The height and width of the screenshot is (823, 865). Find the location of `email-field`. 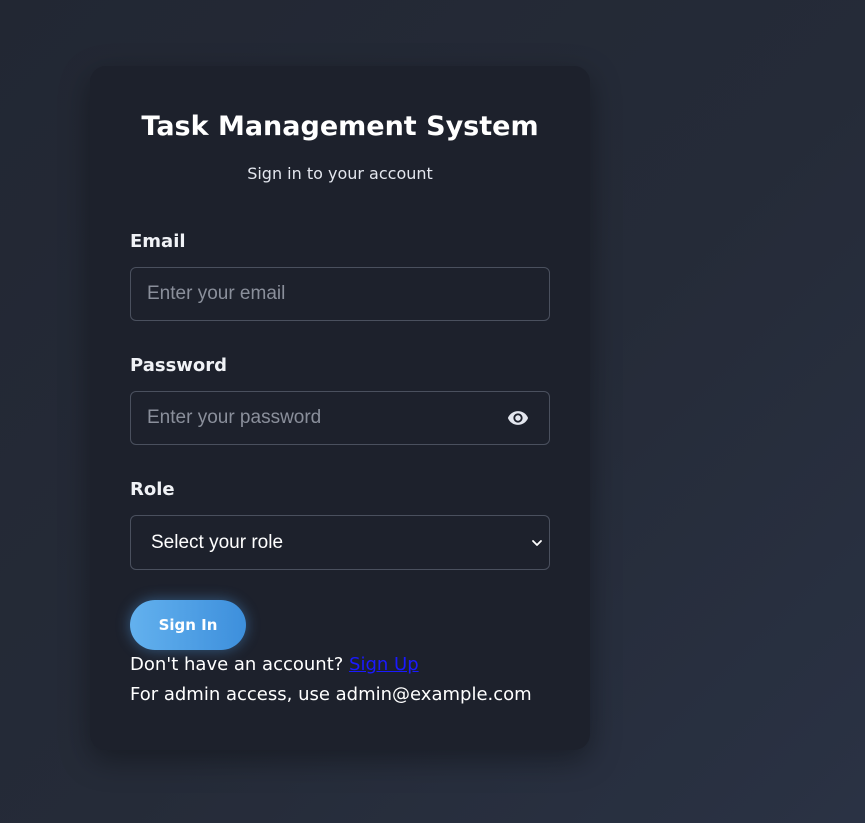

email-field is located at coordinates (340, 294).